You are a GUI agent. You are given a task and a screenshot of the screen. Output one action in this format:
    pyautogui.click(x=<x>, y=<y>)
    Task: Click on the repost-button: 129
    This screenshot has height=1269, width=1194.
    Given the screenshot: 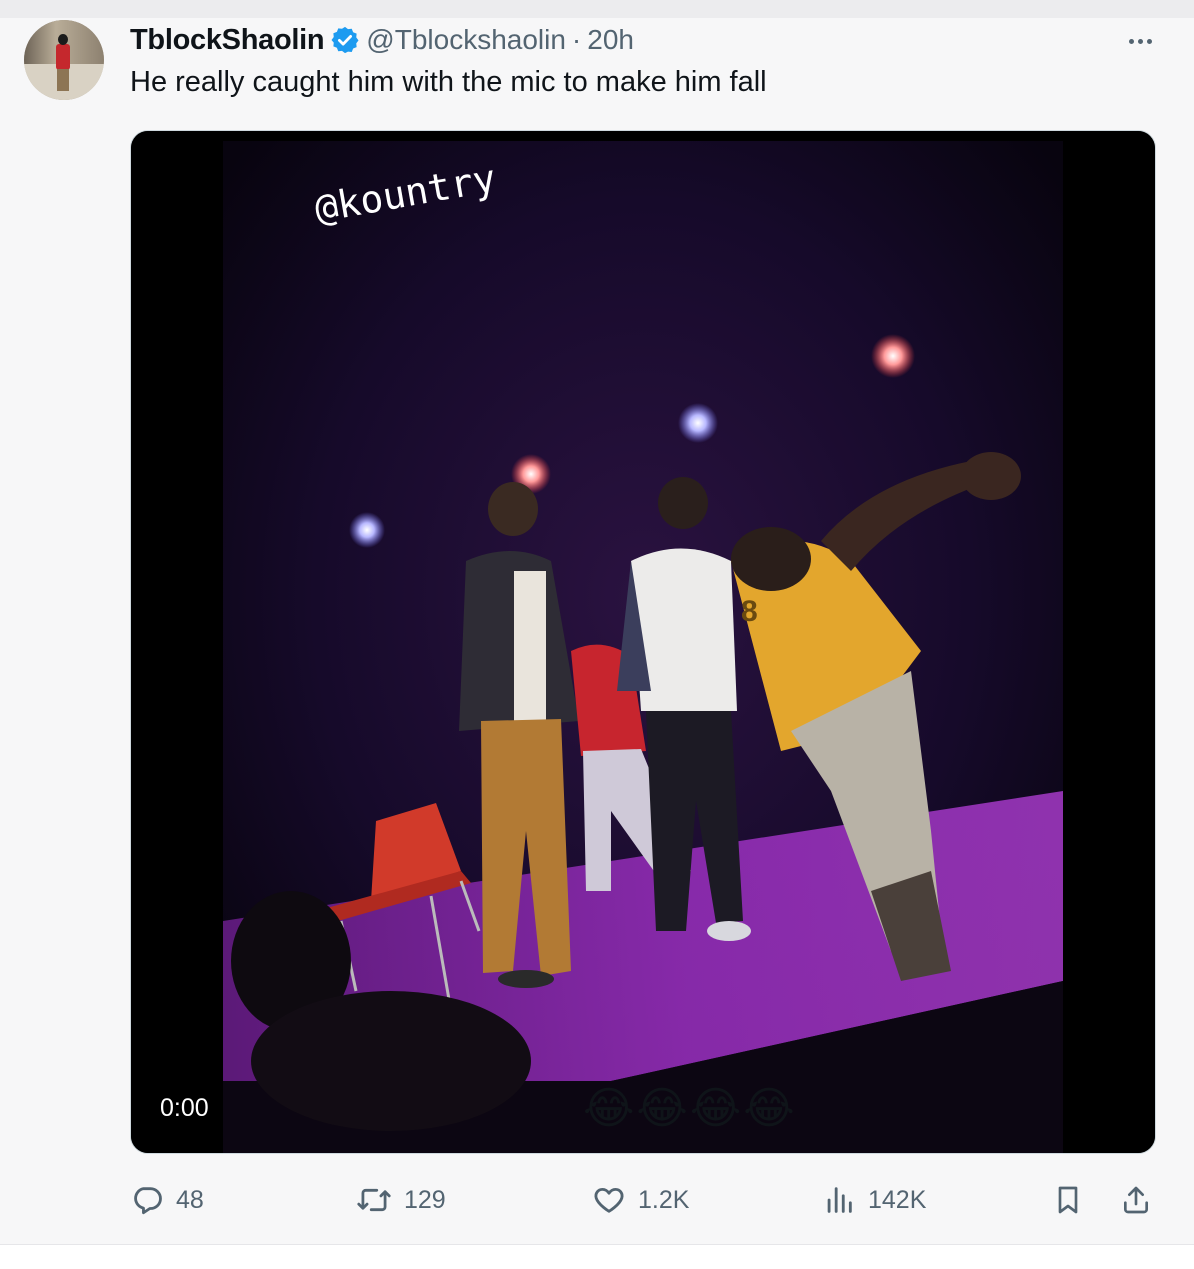 What is the action you would take?
    pyautogui.click(x=401, y=1200)
    